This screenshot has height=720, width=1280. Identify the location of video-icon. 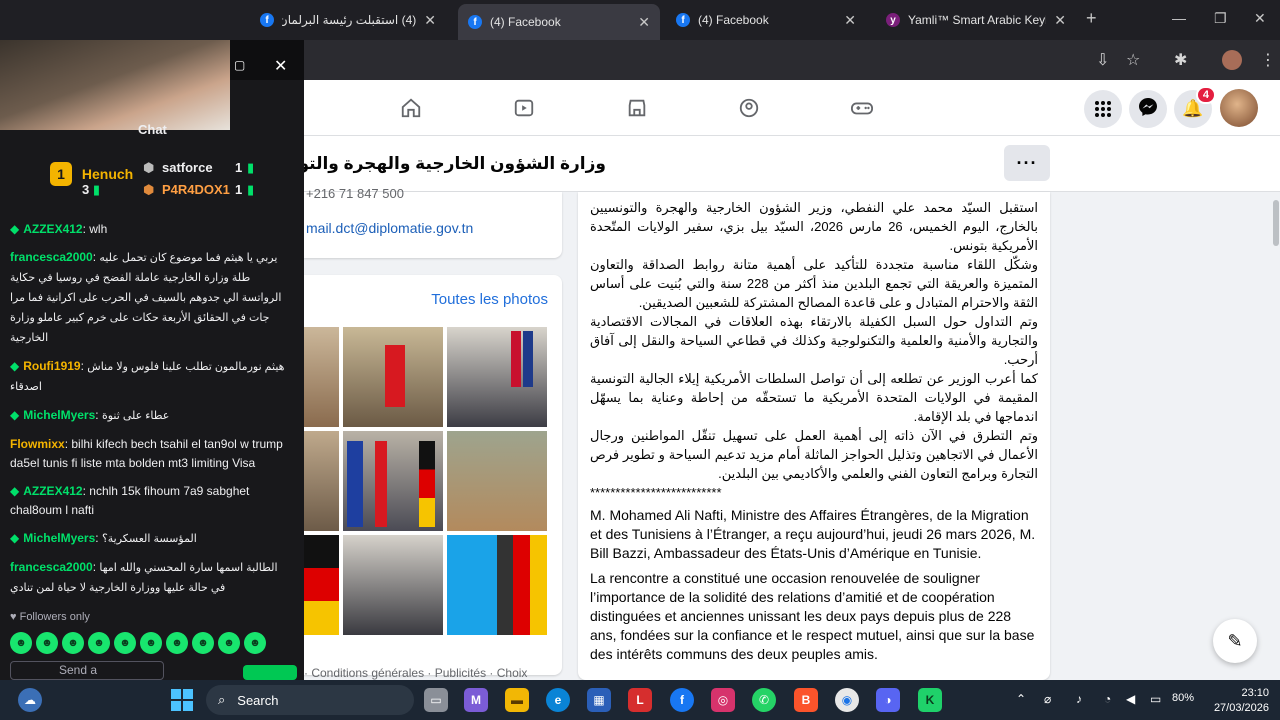
(524, 108).